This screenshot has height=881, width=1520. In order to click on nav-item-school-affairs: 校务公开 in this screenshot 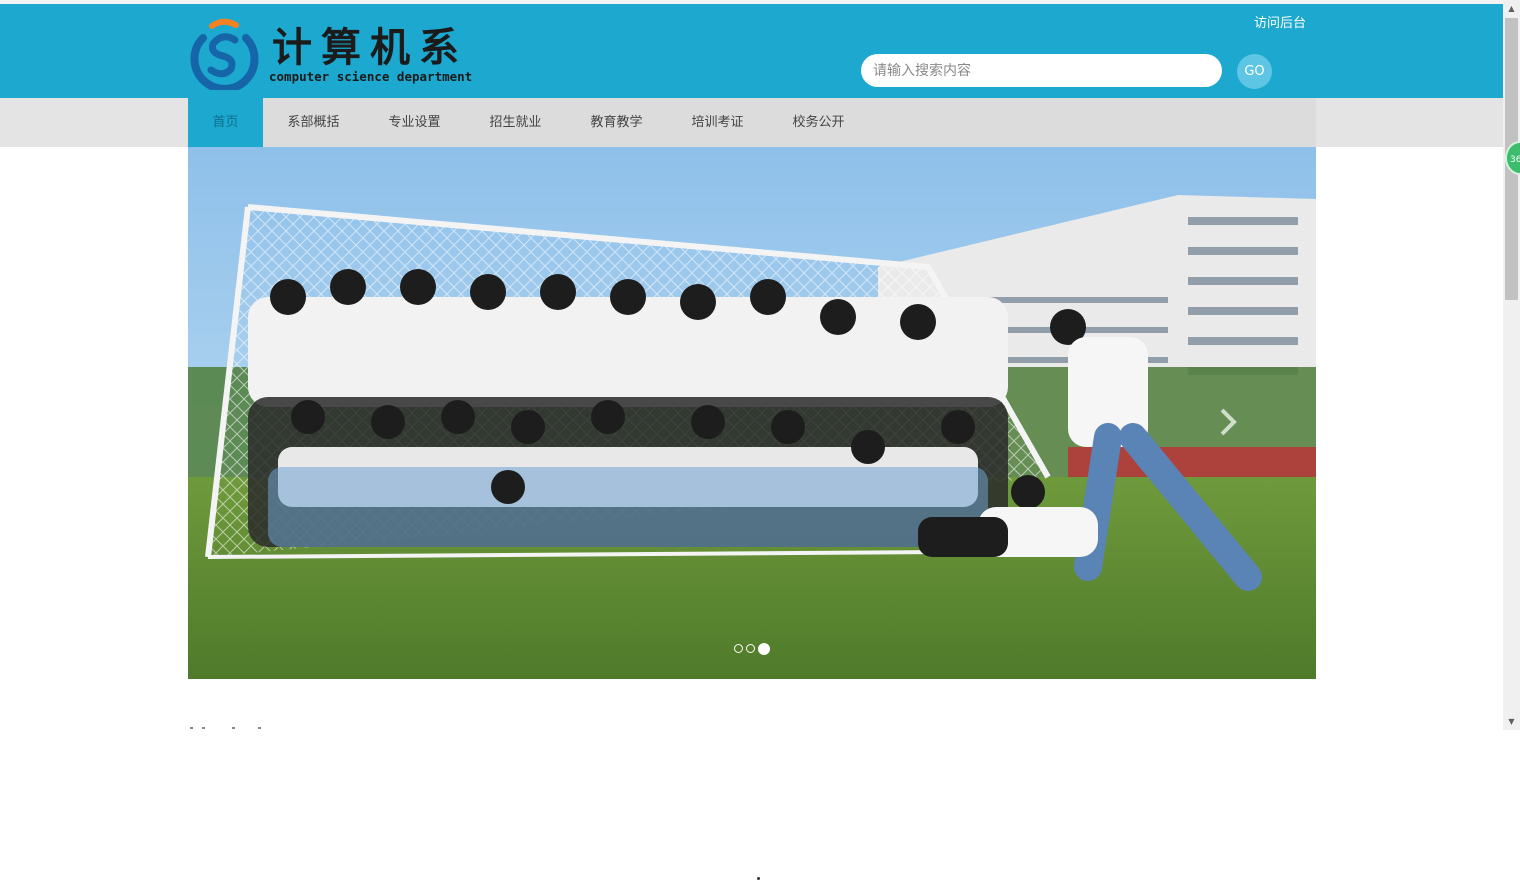, I will do `click(818, 122)`.